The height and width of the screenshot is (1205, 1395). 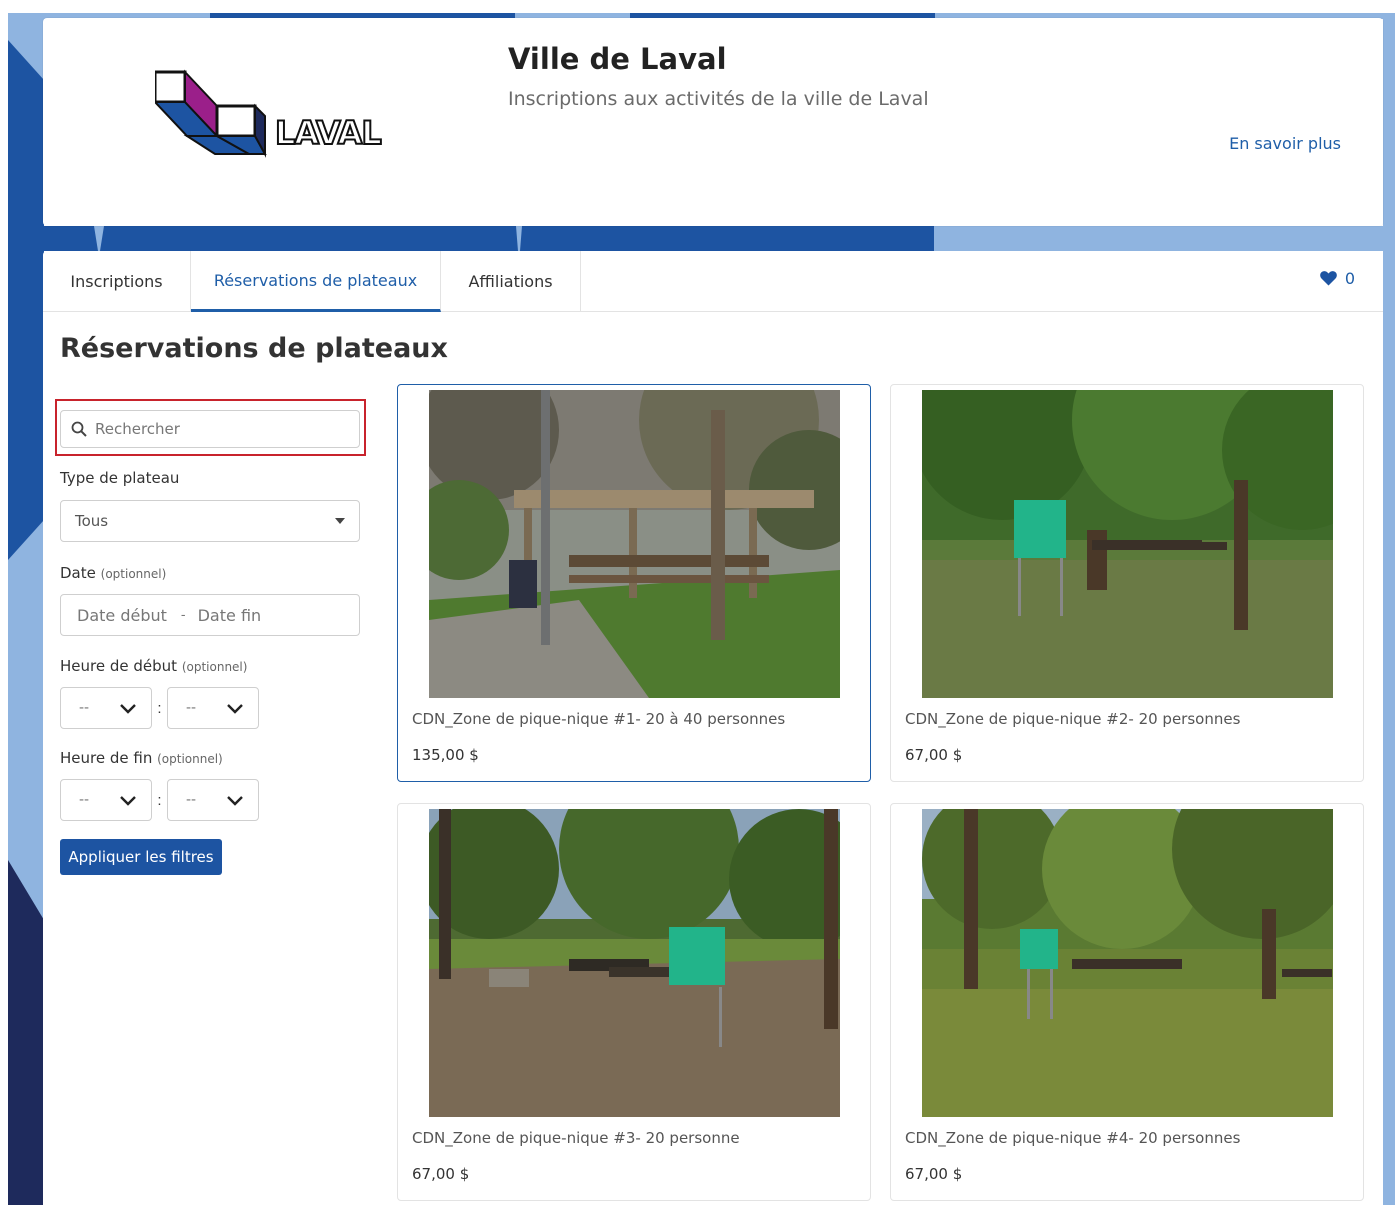 What do you see at coordinates (254, 348) in the screenshot?
I see `page-title: Réservations de plateaux` at bounding box center [254, 348].